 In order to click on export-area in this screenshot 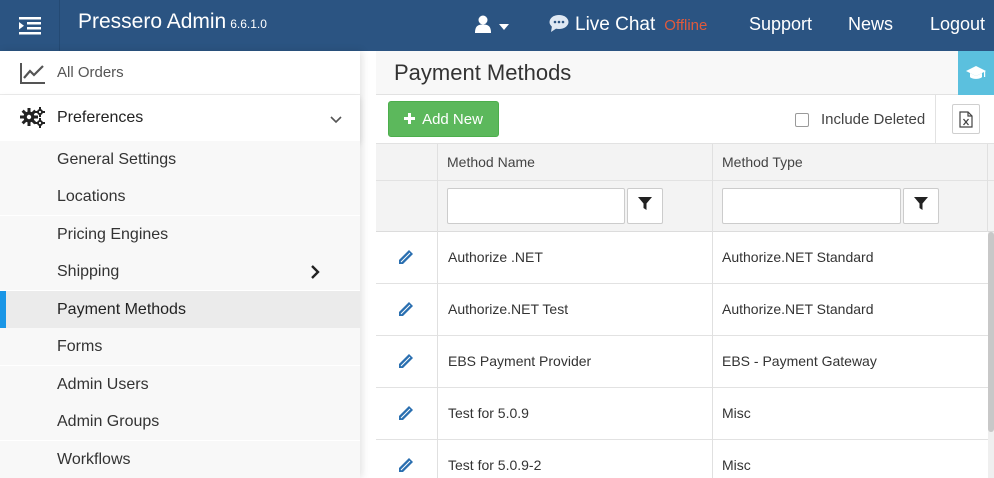, I will do `click(964, 119)`.